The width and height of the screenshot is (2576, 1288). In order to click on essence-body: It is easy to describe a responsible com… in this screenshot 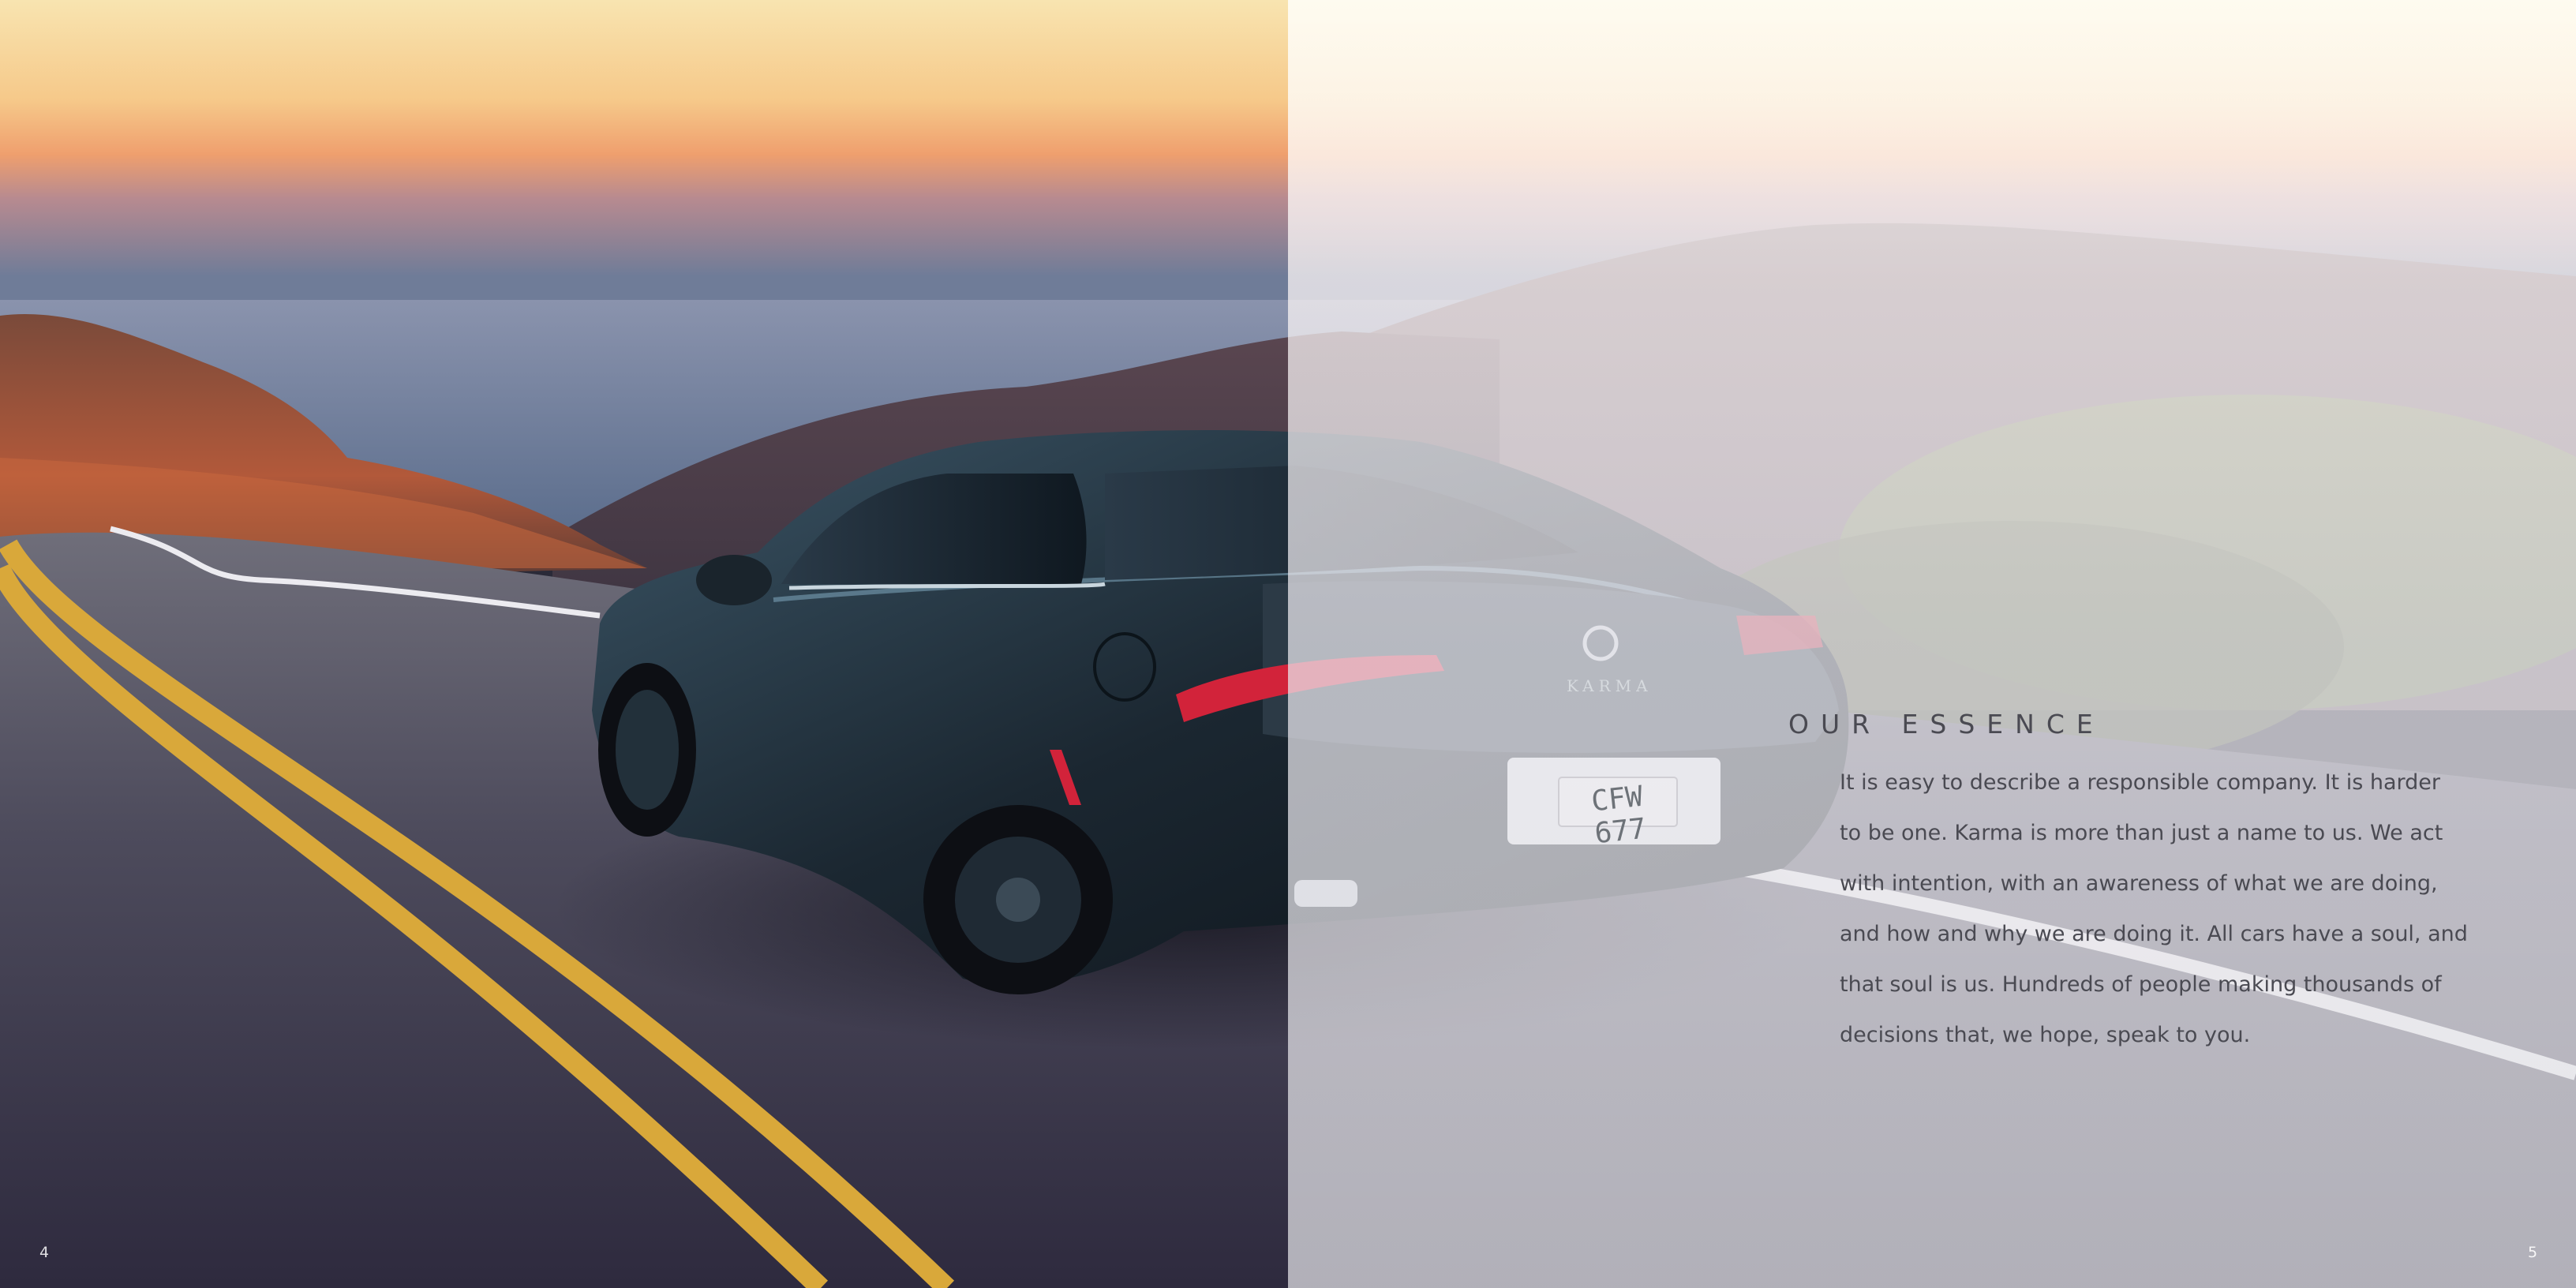, I will do `click(2163, 909)`.